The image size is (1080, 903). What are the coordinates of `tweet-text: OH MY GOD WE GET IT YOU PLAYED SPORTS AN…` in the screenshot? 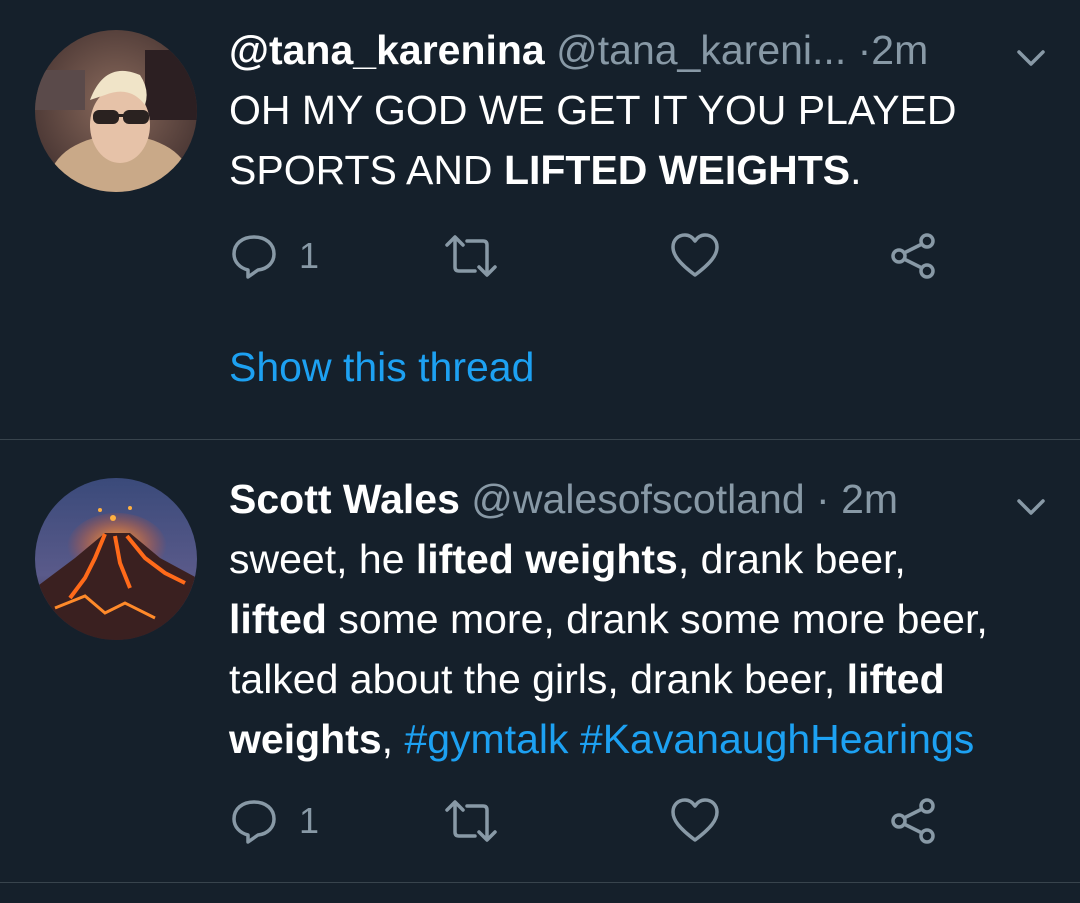 It's located at (644, 140).